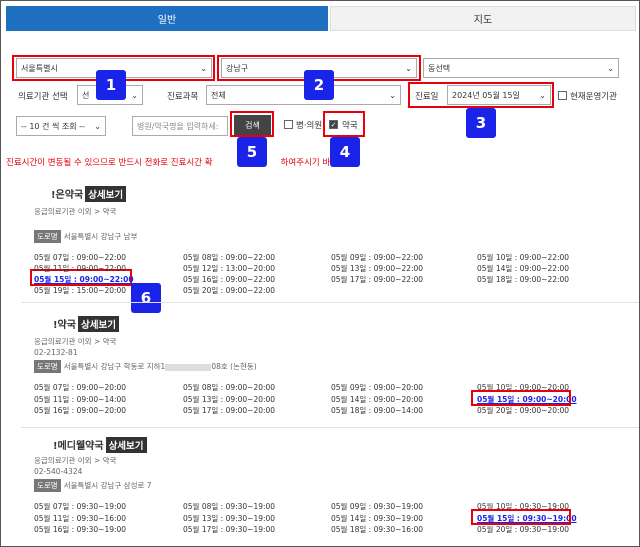 The image size is (640, 547). What do you see at coordinates (80, 257) in the screenshot?
I see `schedule-item: 05월 07일 : 09:00~22:00` at bounding box center [80, 257].